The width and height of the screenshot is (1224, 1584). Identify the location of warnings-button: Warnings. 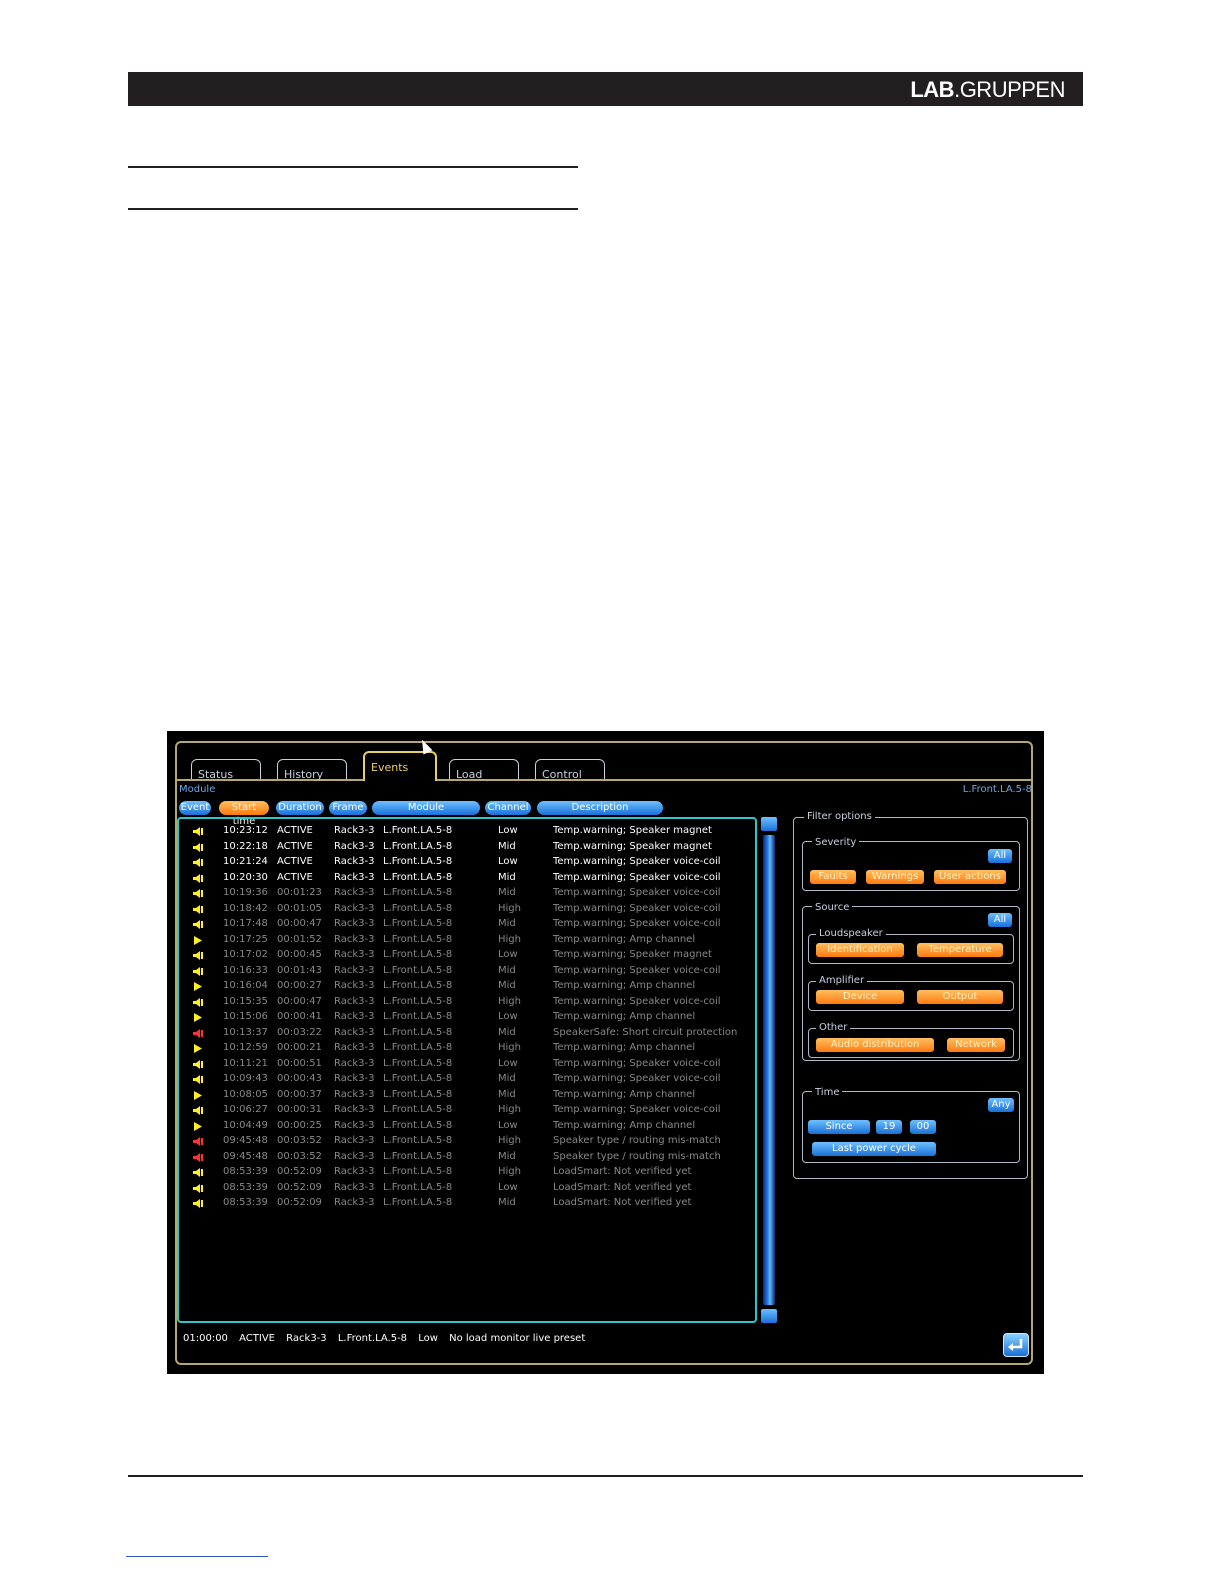
(895, 877).